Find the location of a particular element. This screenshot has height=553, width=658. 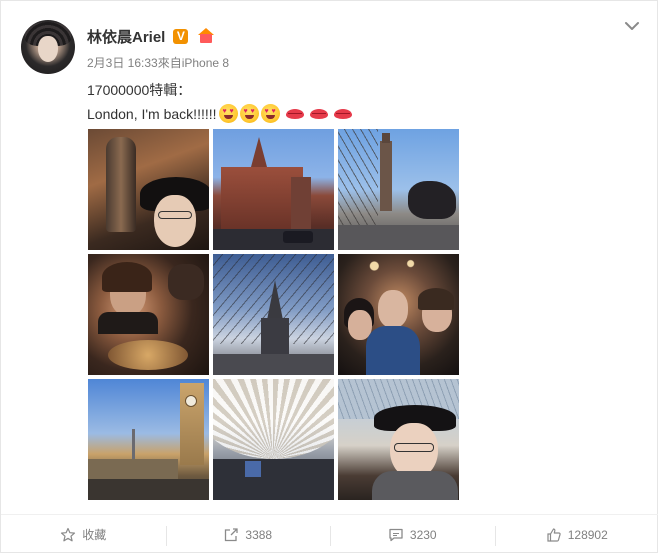

photo-group-selfie is located at coordinates (398, 314).